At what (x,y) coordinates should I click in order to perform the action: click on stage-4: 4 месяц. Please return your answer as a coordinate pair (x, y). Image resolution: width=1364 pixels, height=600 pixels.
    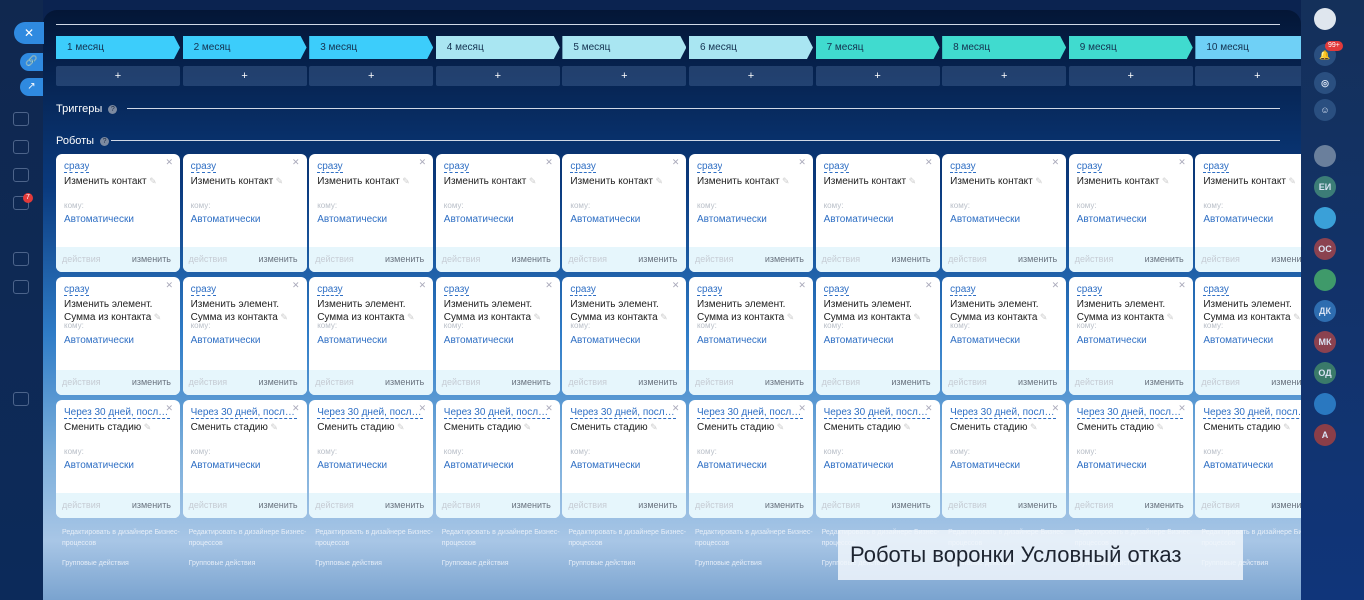
    Looking at the image, I should click on (498, 47).